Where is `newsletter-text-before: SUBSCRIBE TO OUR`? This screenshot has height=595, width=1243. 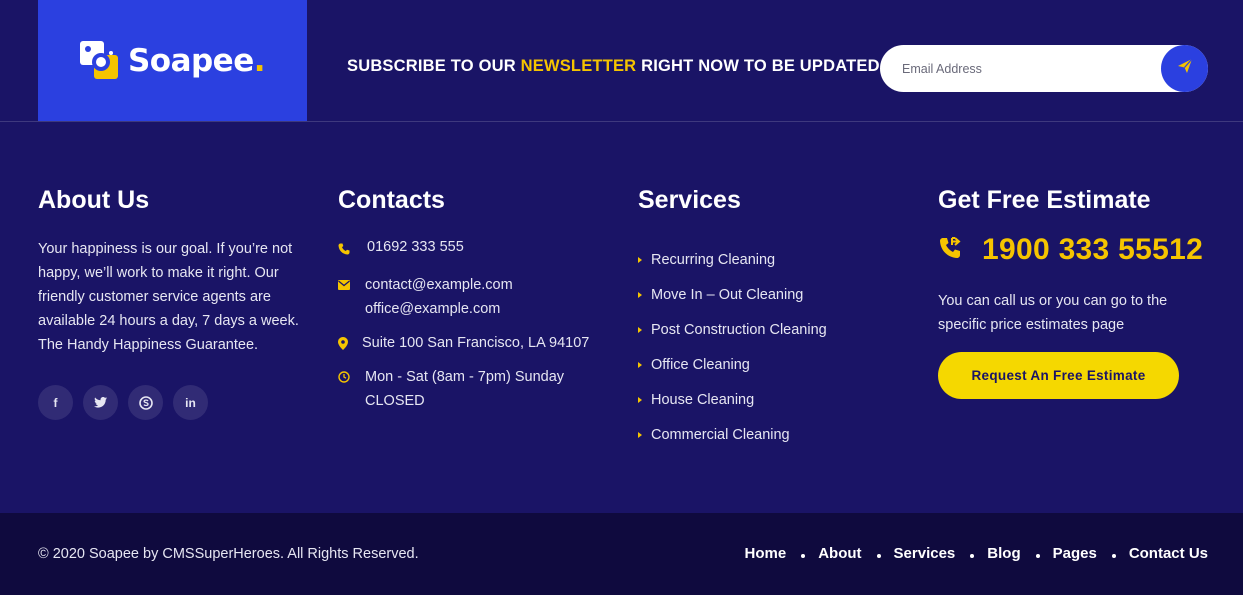
newsletter-text-before: SUBSCRIBE TO OUR is located at coordinates (434, 66).